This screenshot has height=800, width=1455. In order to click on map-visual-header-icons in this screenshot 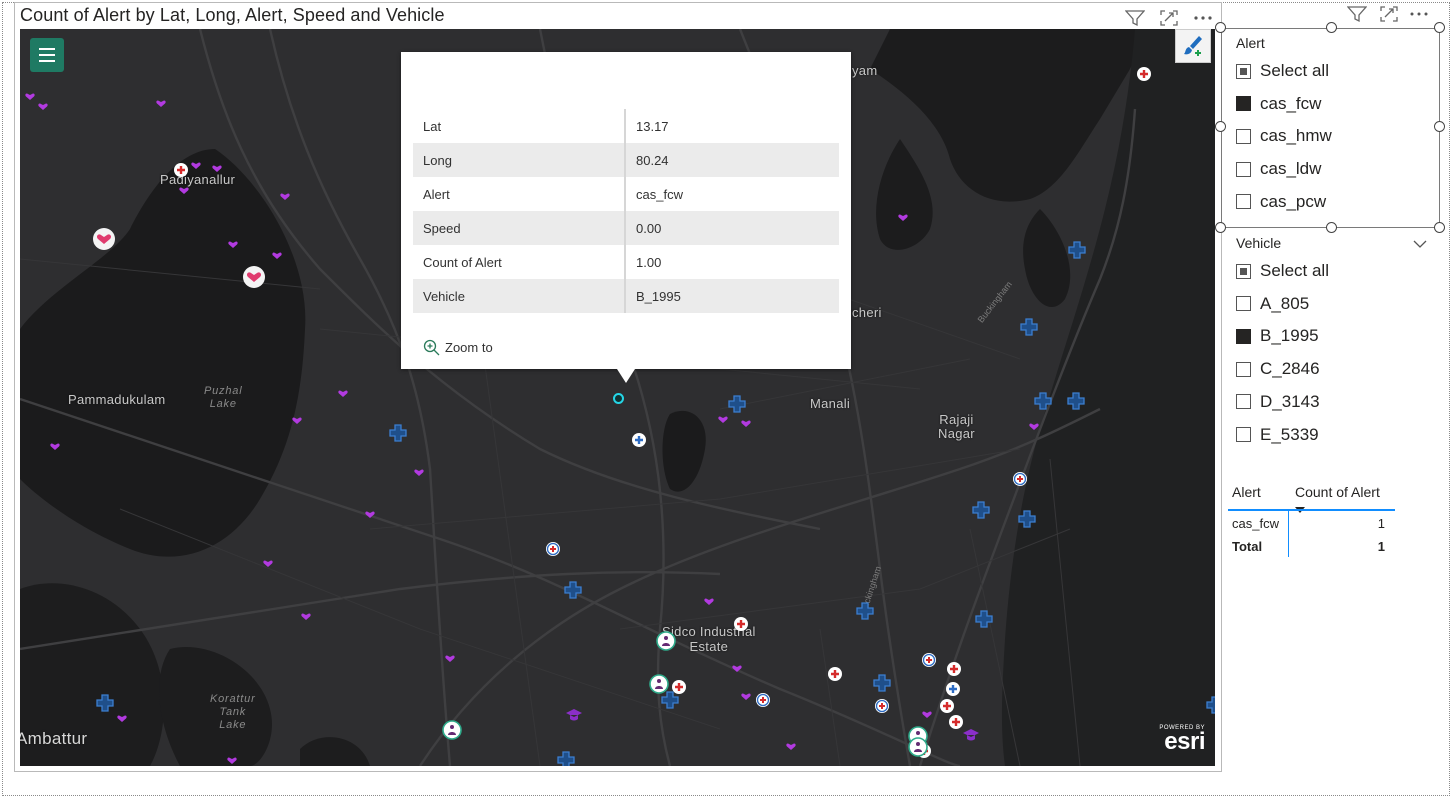, I will do `click(1169, 18)`.